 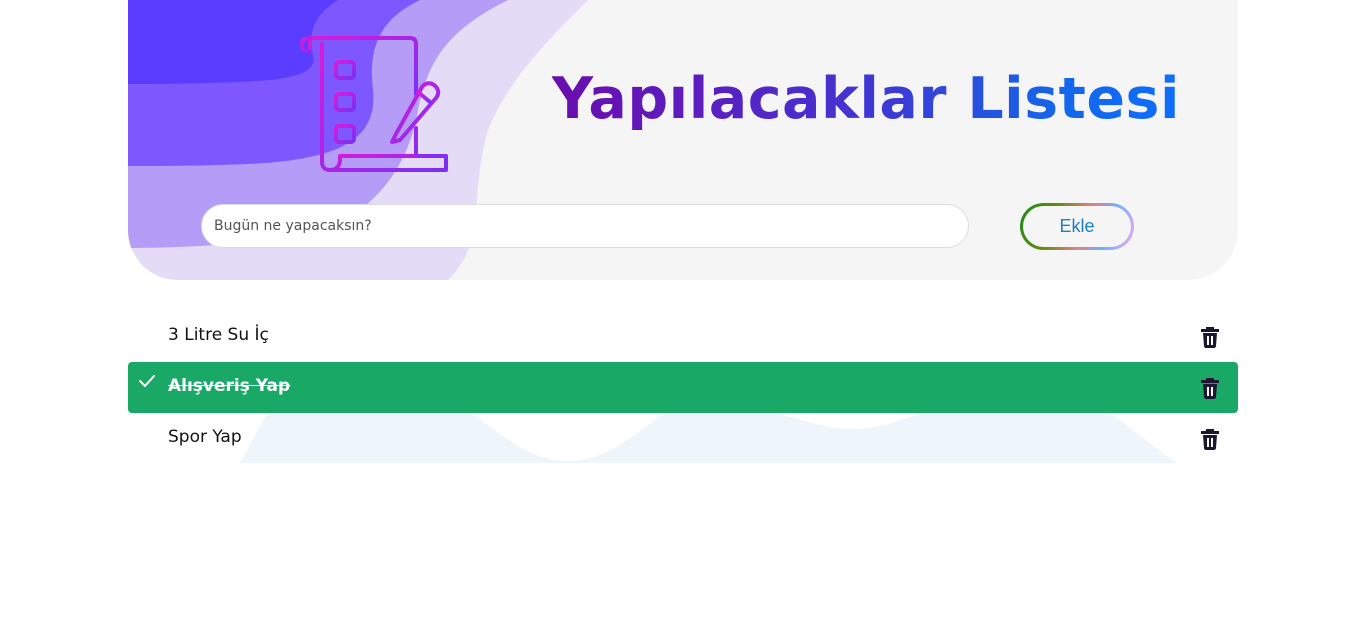 I want to click on add-button: Ekle, so click(x=1077, y=226).